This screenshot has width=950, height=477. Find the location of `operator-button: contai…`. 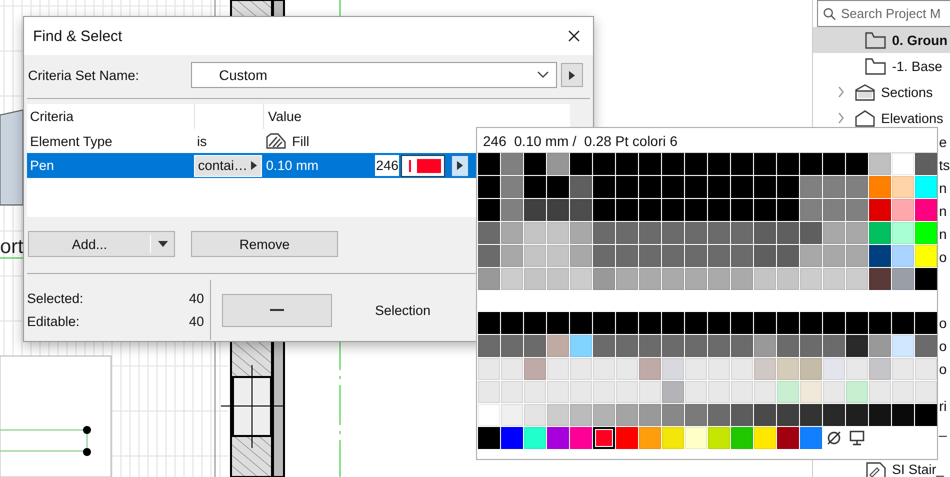

operator-button: contai… is located at coordinates (228, 165).